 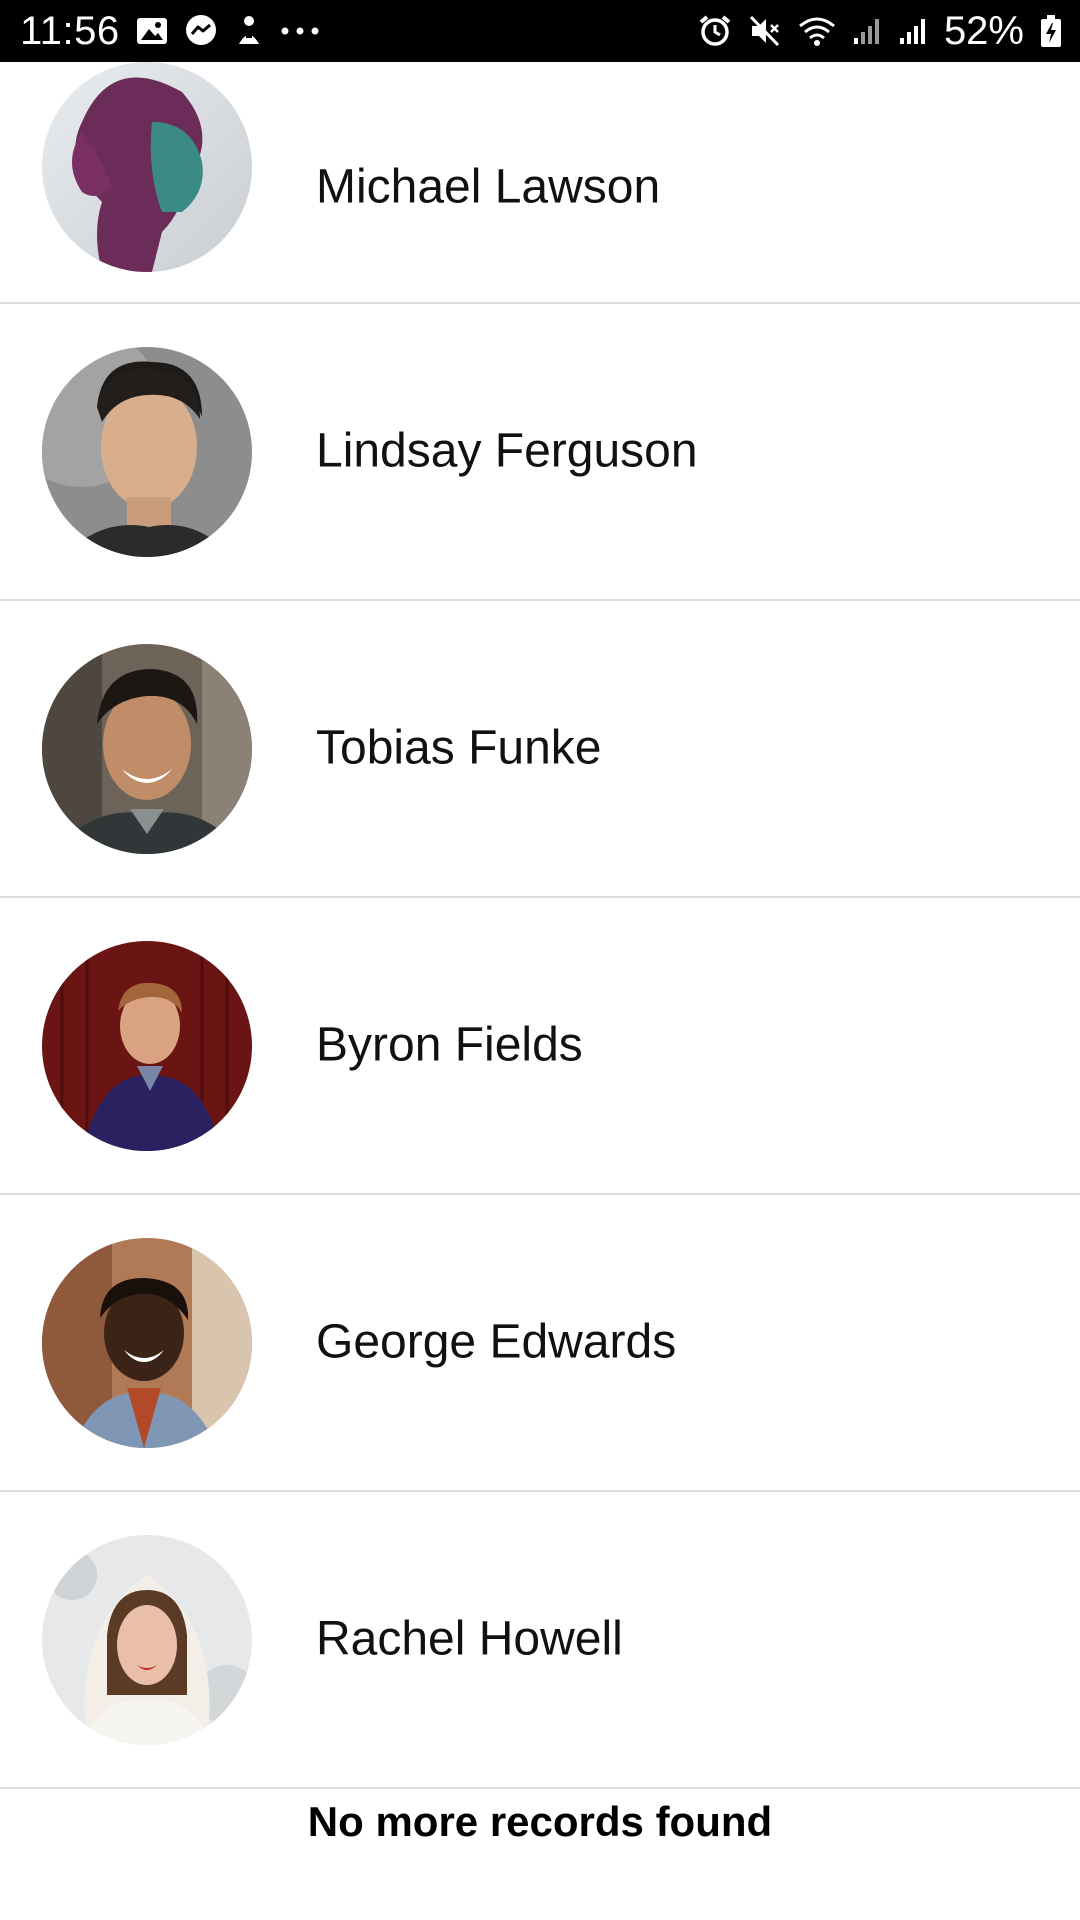 What do you see at coordinates (540, 31) in the screenshot?
I see `status-bar: 11:56 52%` at bounding box center [540, 31].